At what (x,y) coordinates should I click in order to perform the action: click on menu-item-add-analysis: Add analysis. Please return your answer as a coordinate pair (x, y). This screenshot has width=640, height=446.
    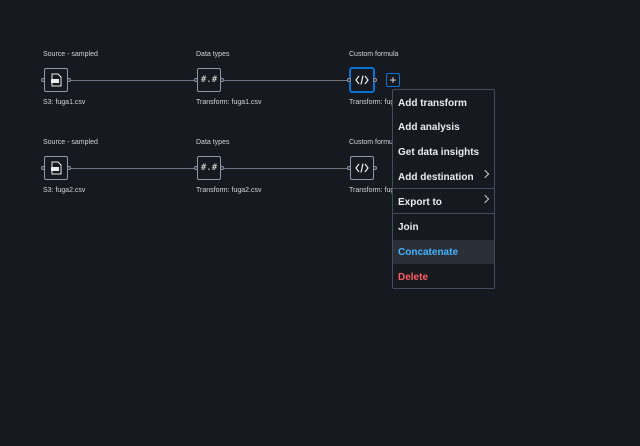
    Looking at the image, I should click on (443, 127).